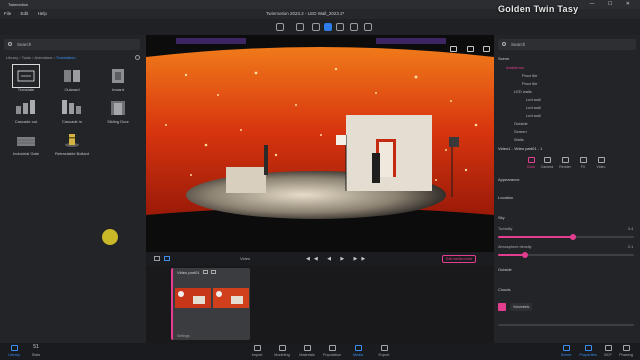 The width and height of the screenshot is (640, 360). I want to click on fps-counter: 51, so click(36, 347).